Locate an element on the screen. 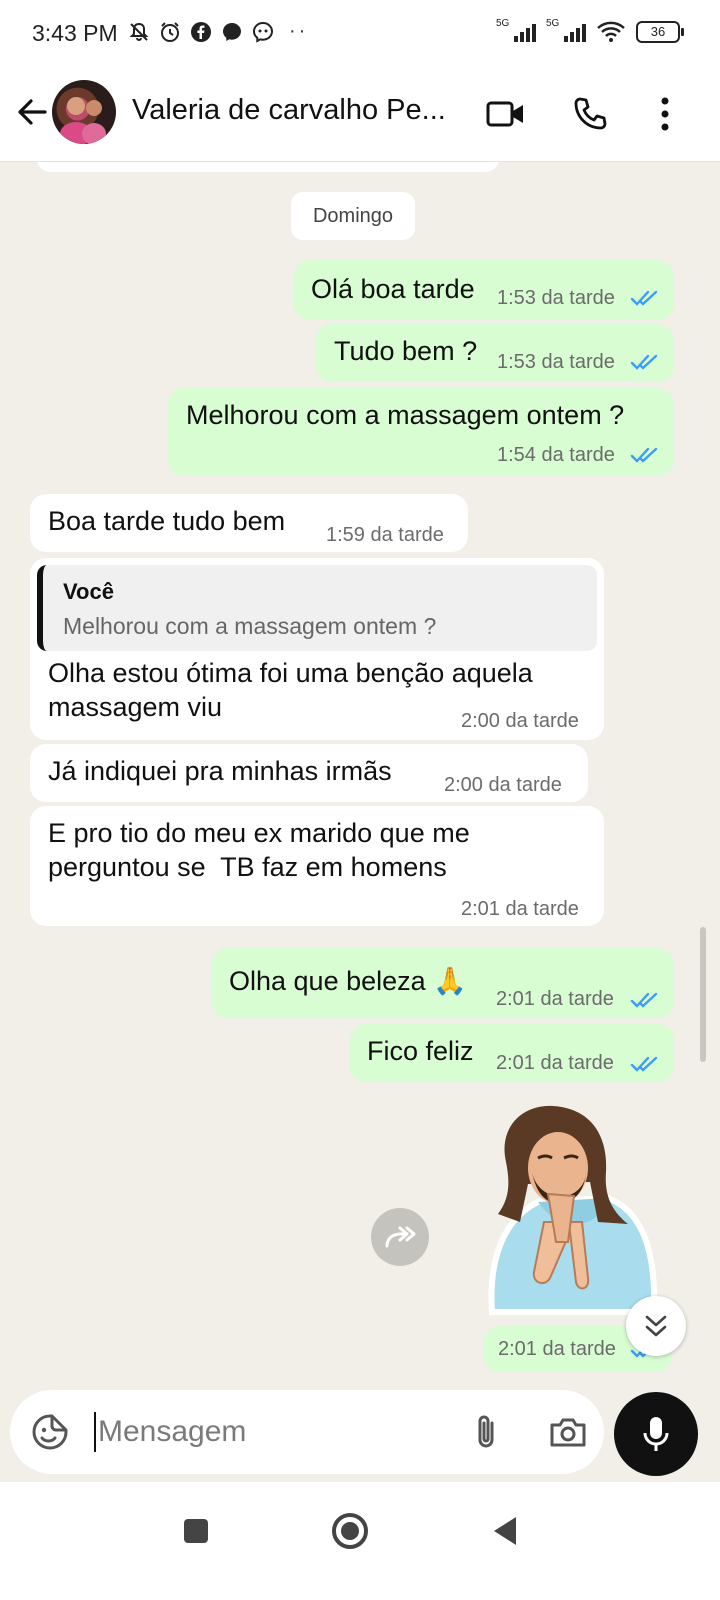 This screenshot has height=1600, width=720. quoted-message: Você Melhorou com a massagem ontem ? is located at coordinates (317, 608).